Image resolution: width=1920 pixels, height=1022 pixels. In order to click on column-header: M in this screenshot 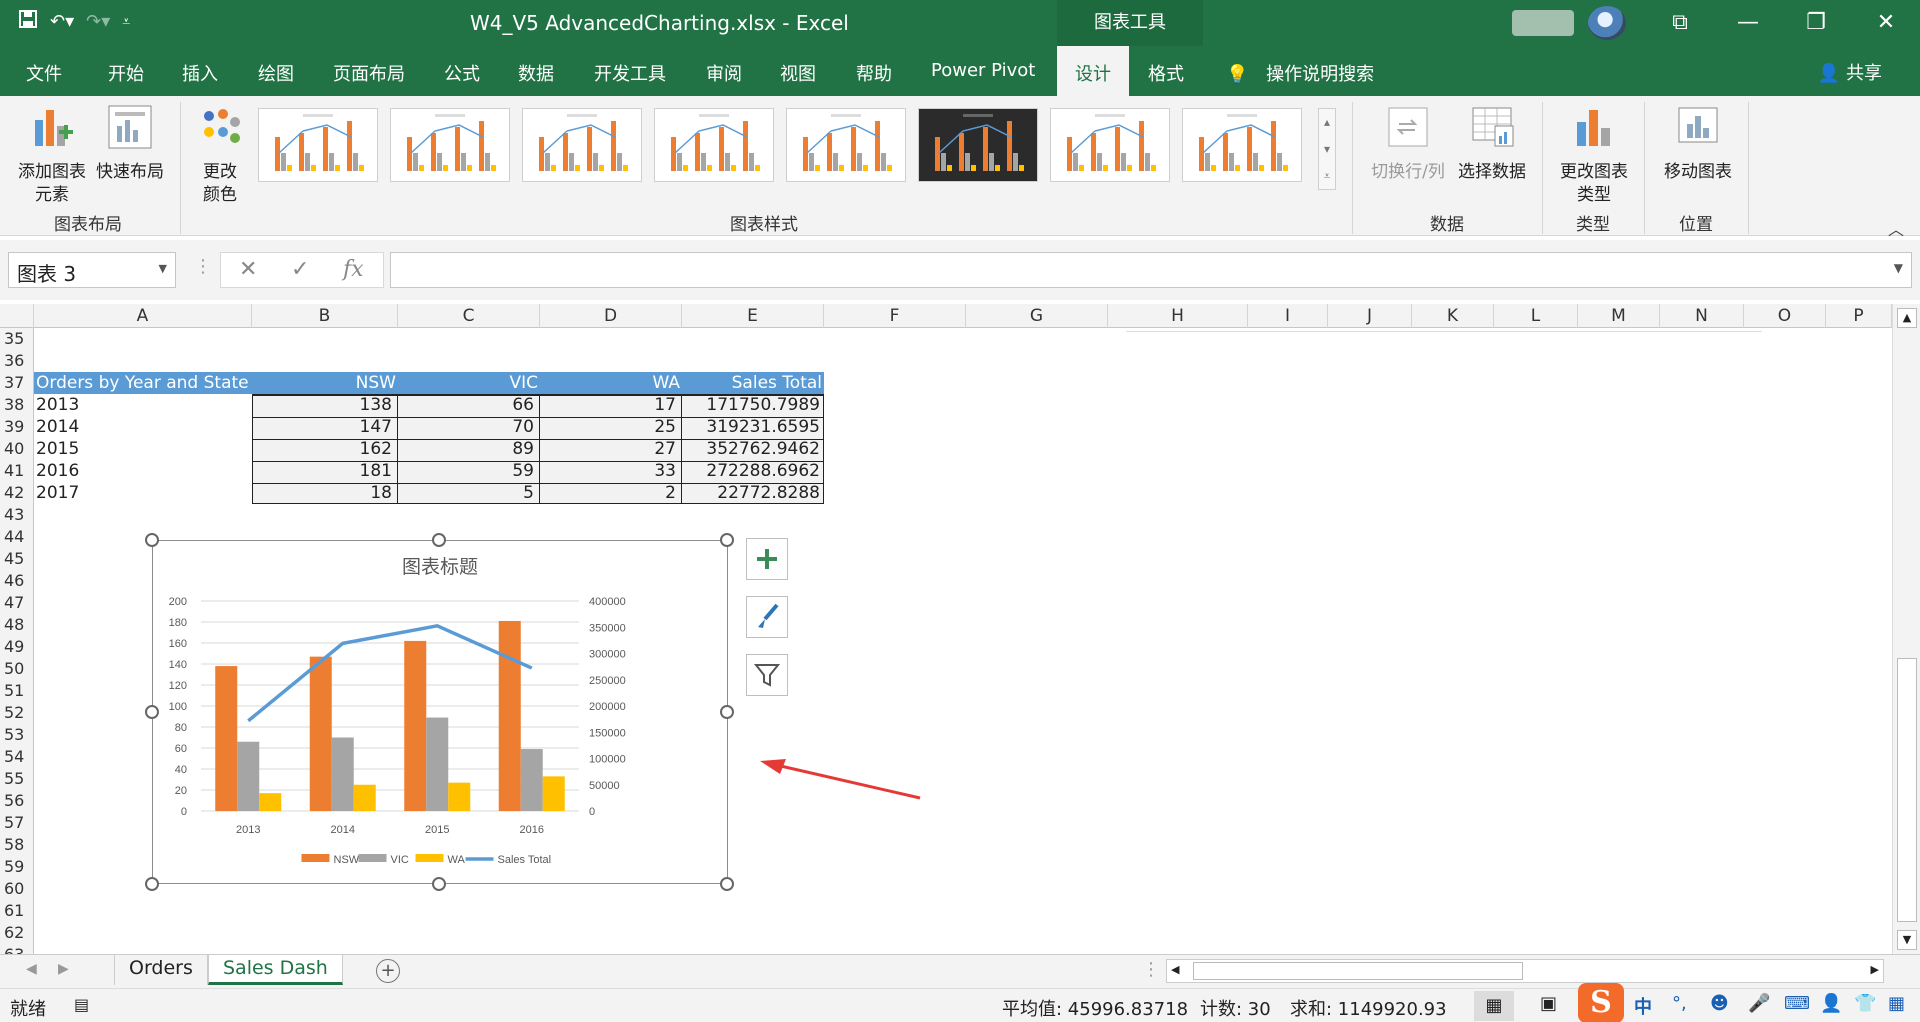, I will do `click(1619, 316)`.